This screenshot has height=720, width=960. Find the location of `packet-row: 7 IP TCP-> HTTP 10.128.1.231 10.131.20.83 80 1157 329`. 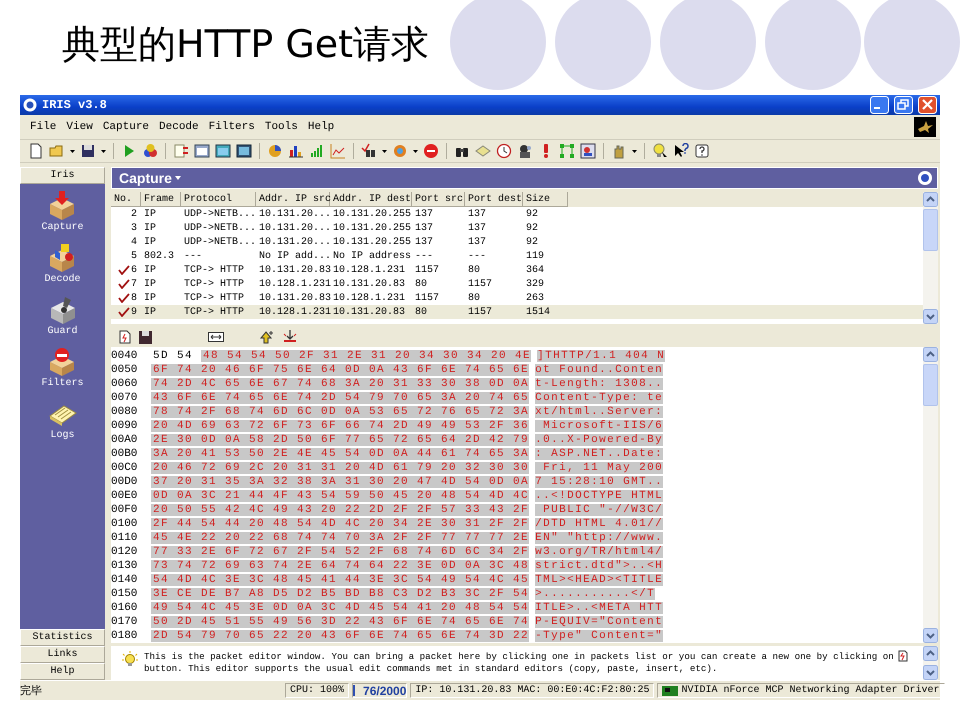

packet-row: 7 IP TCP-> HTTP 10.128.1.231 10.131.20.83 80 1157 329 is located at coordinates (517, 284).